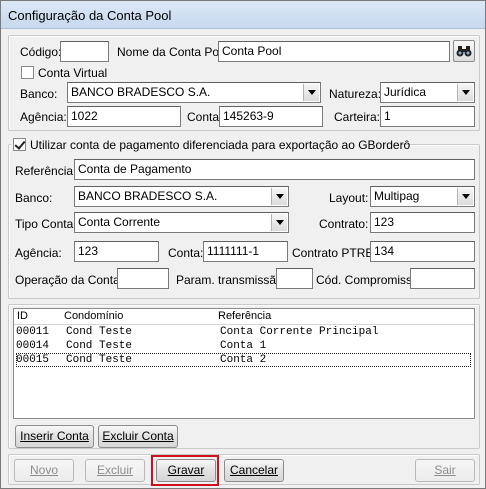 The image size is (486, 489). I want to click on row-referencia: Conta Corrente Principal, so click(299, 332).